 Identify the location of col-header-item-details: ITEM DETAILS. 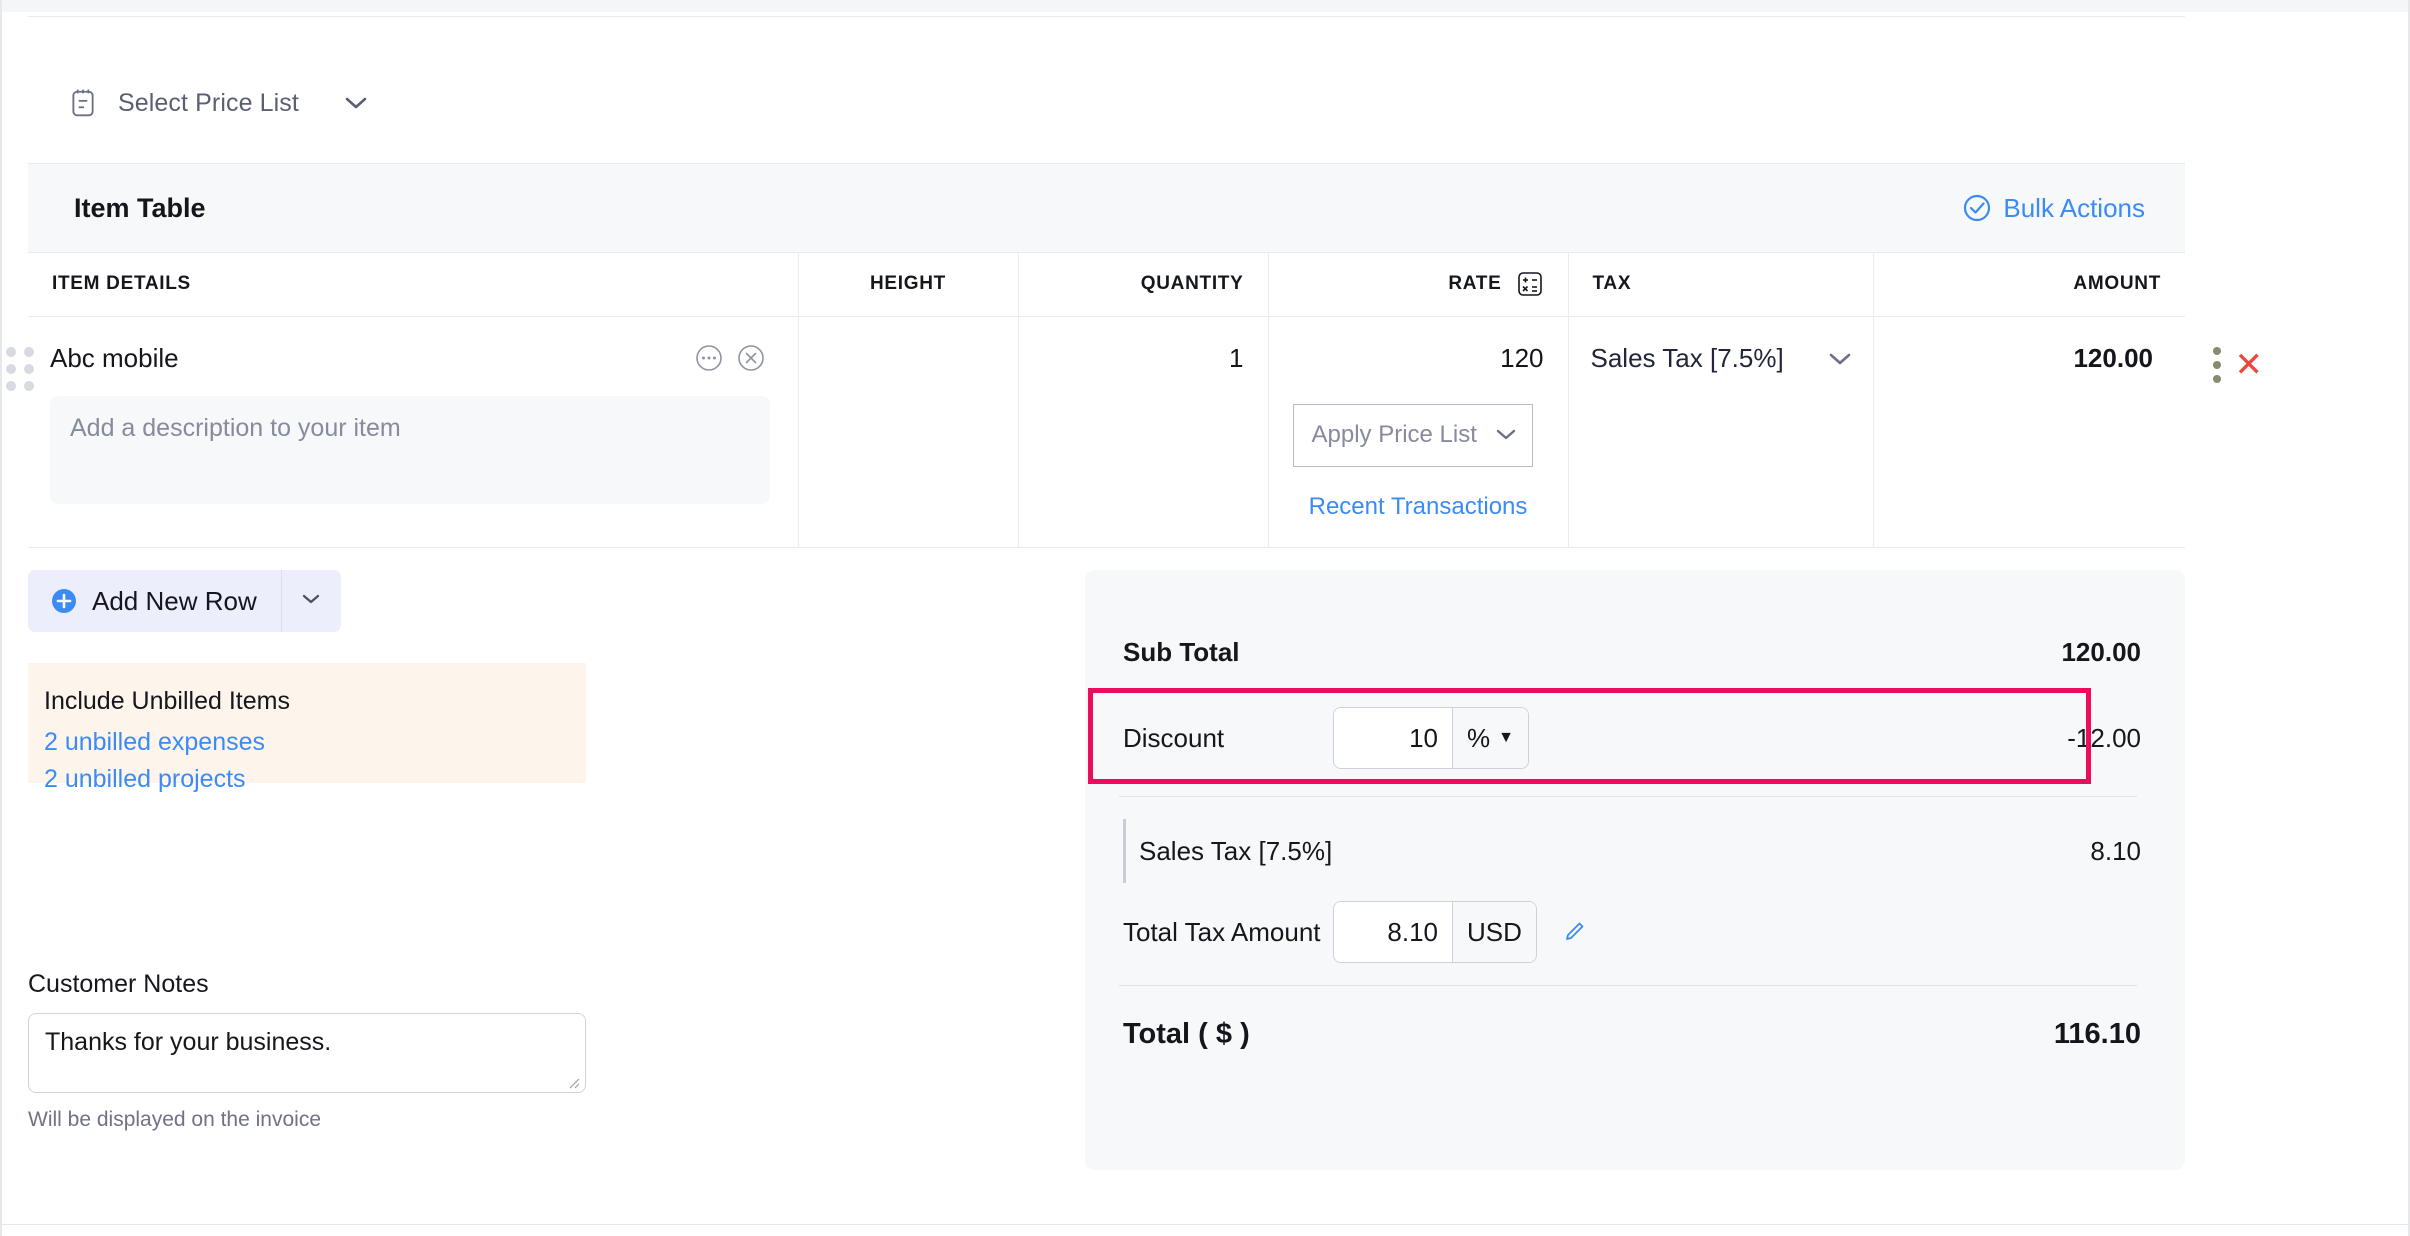
(413, 285).